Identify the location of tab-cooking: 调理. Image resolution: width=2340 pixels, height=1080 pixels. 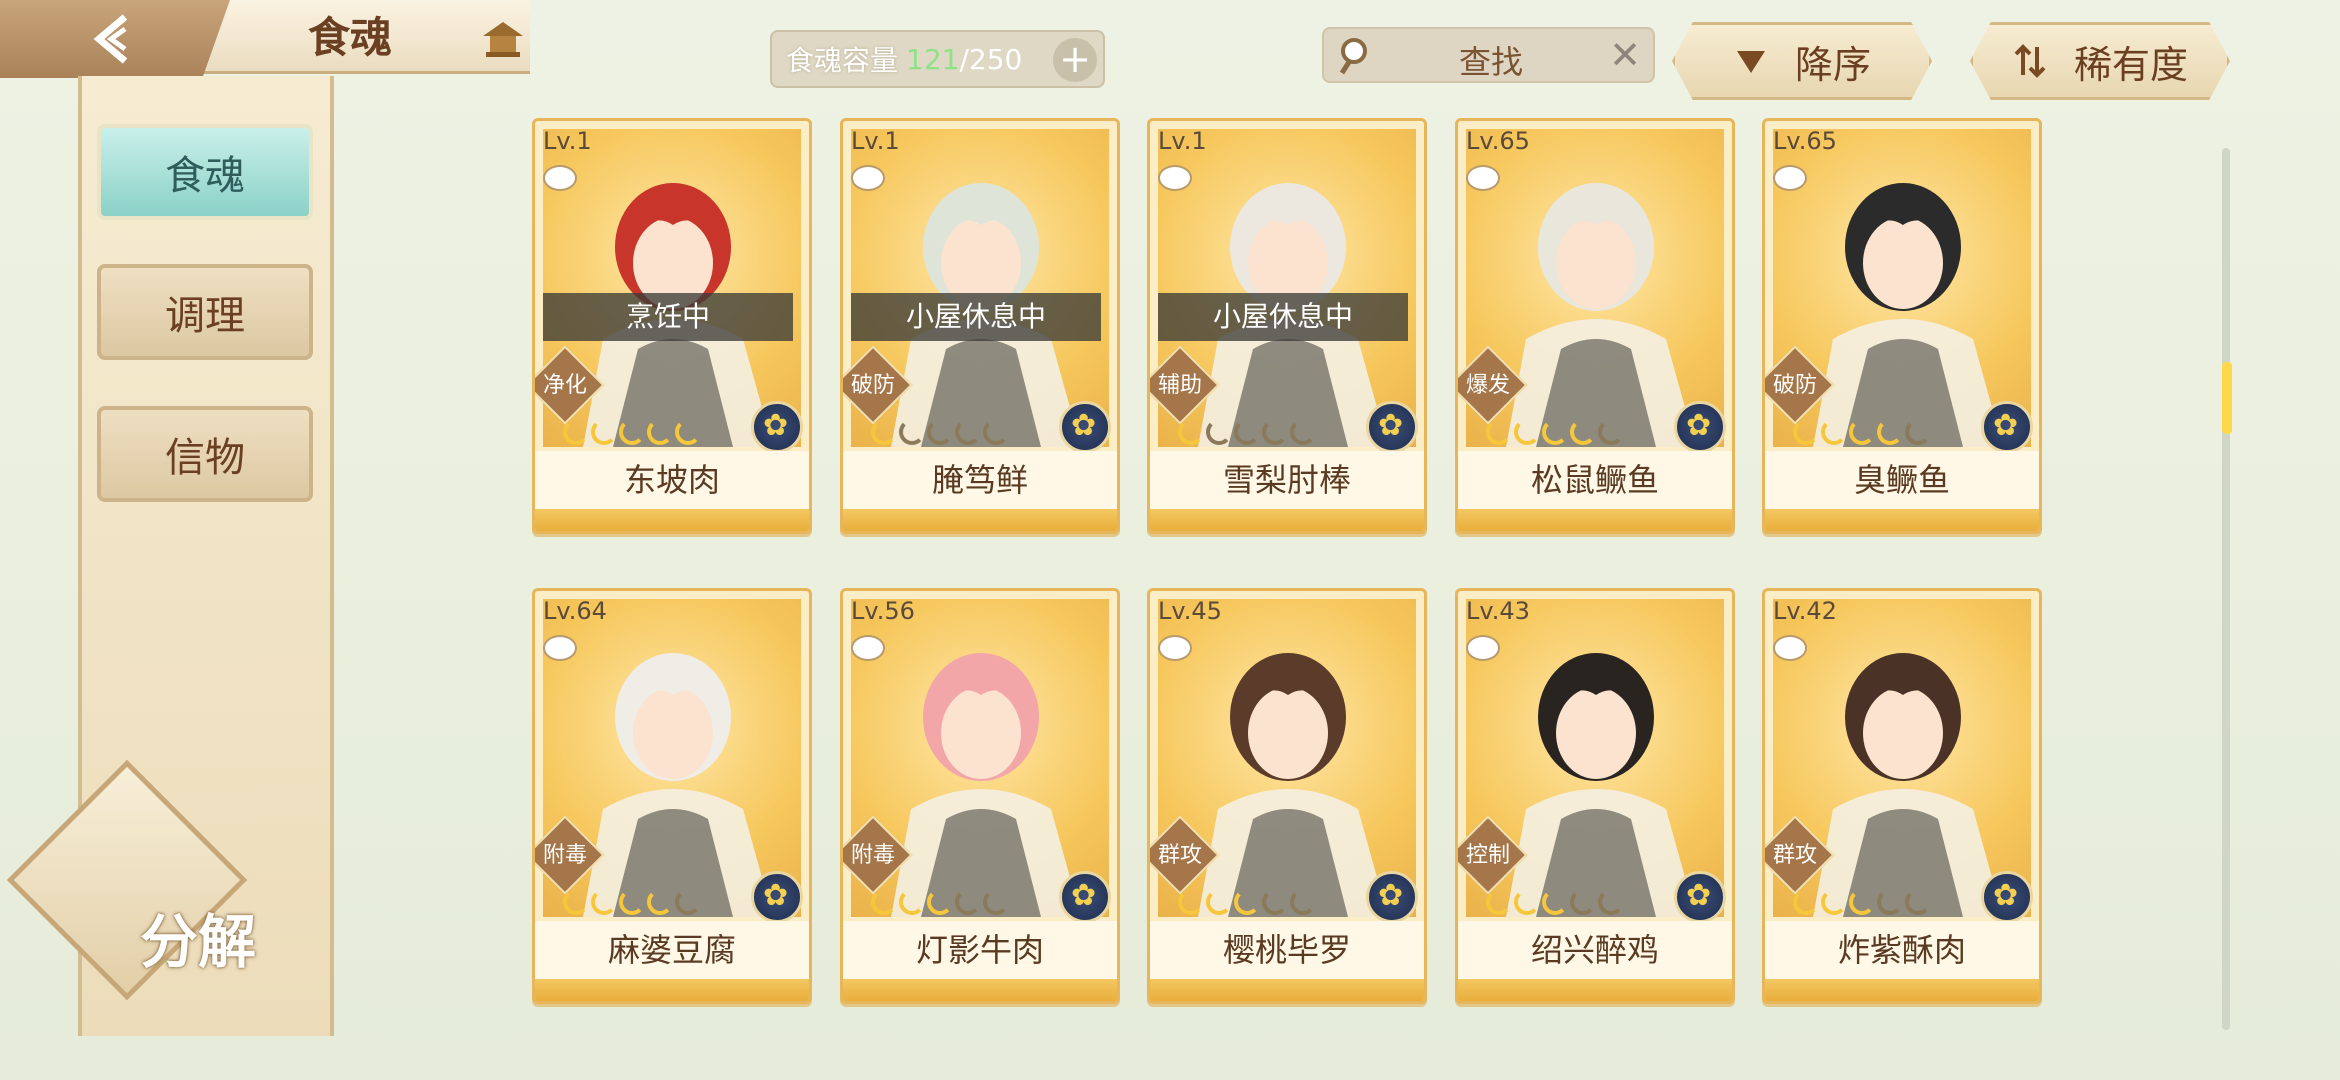
(205, 312).